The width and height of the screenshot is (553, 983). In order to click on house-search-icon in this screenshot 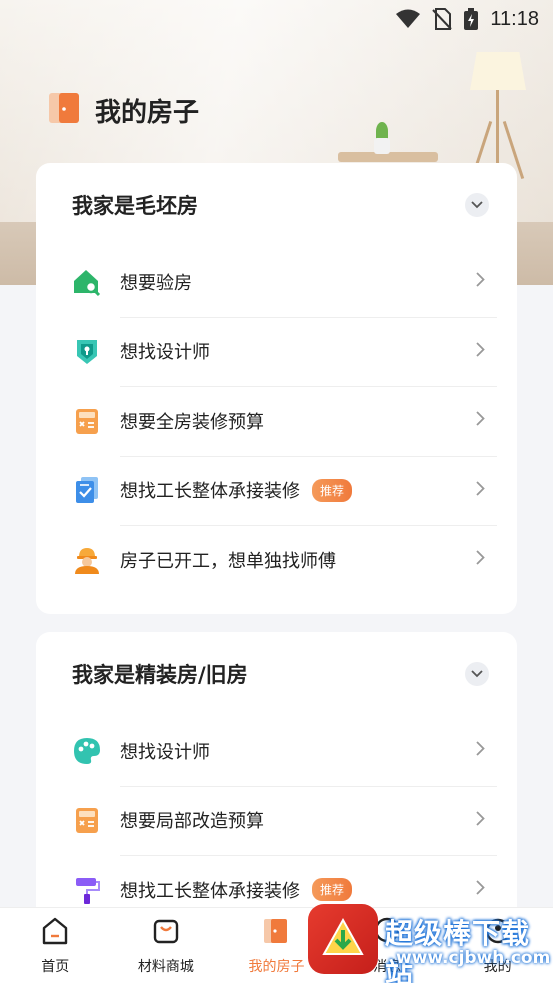, I will do `click(87, 282)`.